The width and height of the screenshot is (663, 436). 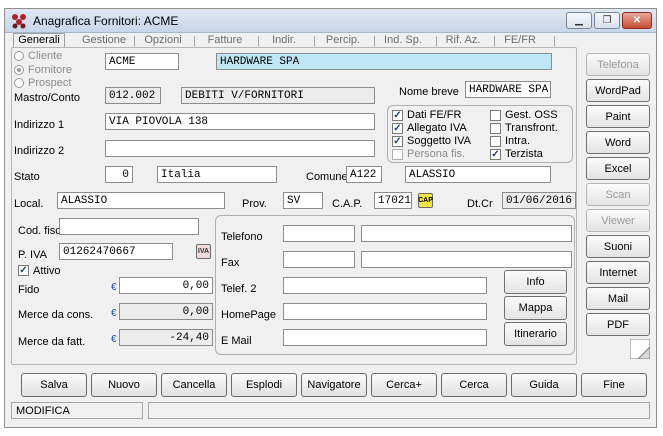 I want to click on radio-prospect, so click(x=19, y=83).